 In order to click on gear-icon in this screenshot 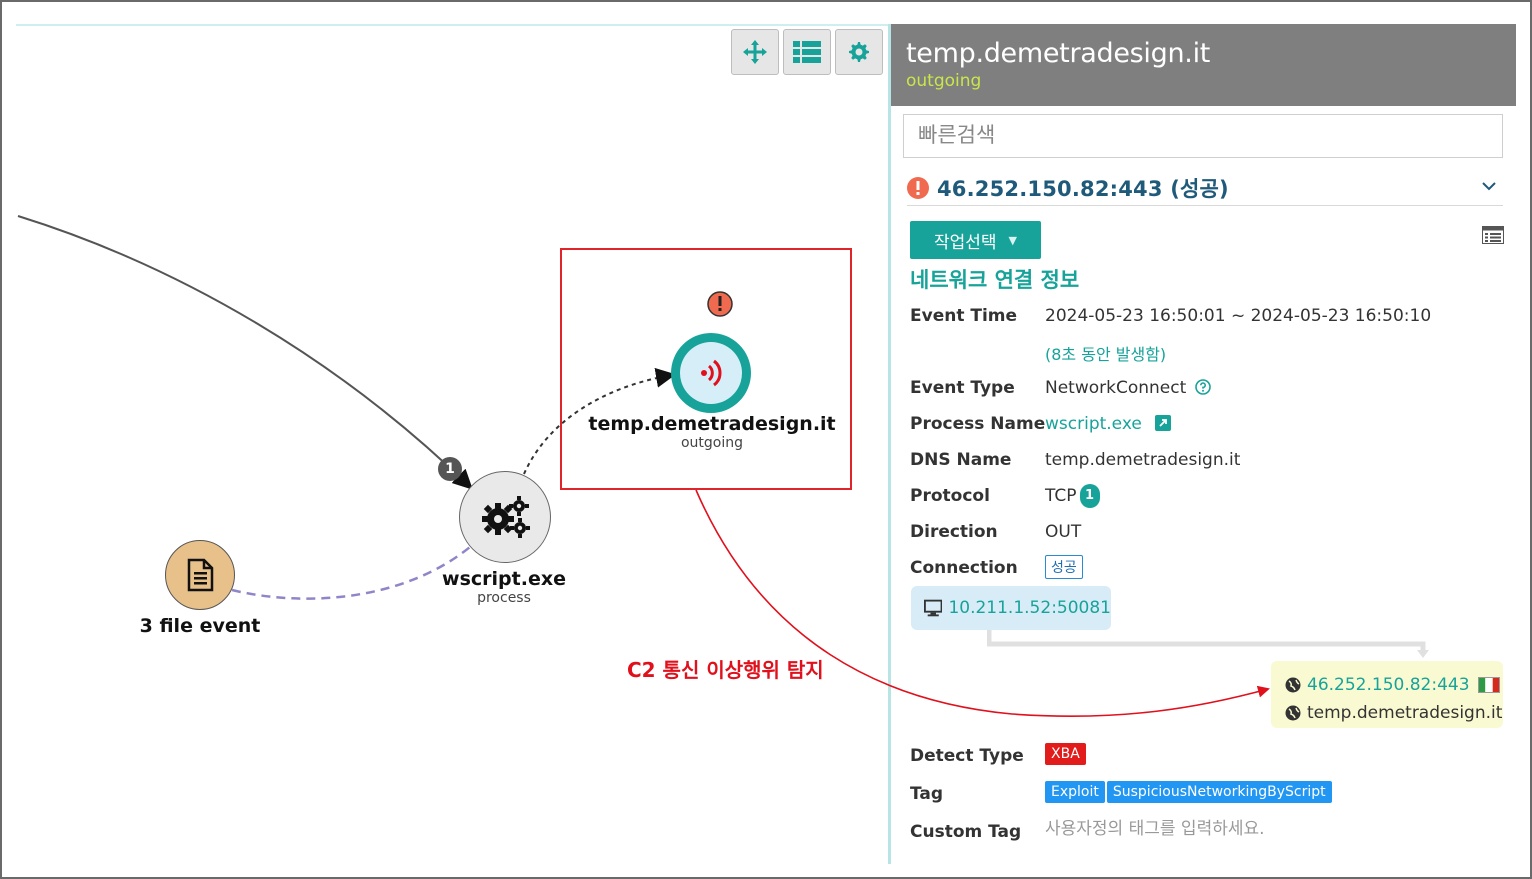, I will do `click(859, 52)`.